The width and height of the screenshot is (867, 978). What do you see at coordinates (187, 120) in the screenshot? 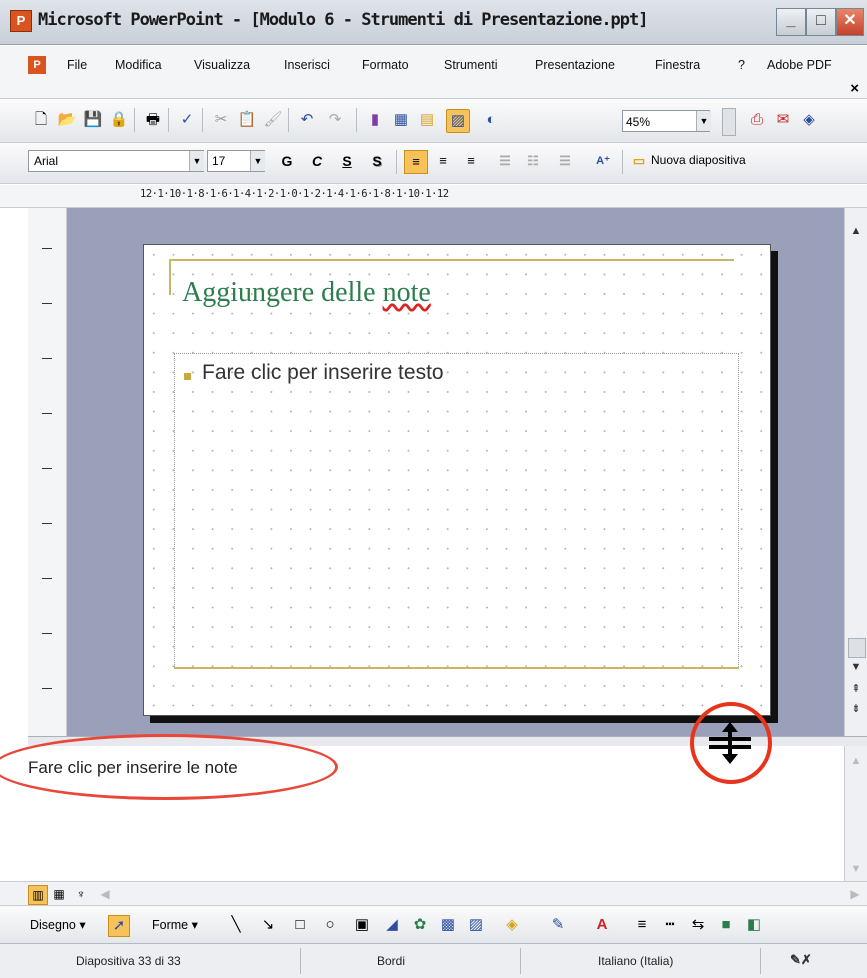
I see `spelling-icon: ✓` at bounding box center [187, 120].